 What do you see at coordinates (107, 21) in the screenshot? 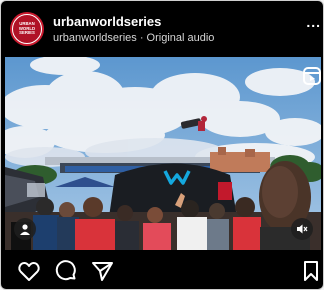
I see `author-username: urbanworldseries` at bounding box center [107, 21].